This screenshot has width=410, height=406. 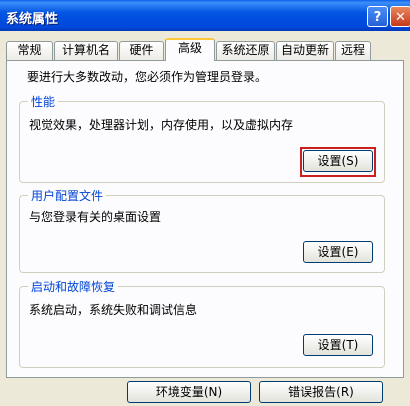 What do you see at coordinates (95, 217) in the screenshot?
I see `group-user-profiles-description: 与您登录有关的桌面设置` at bounding box center [95, 217].